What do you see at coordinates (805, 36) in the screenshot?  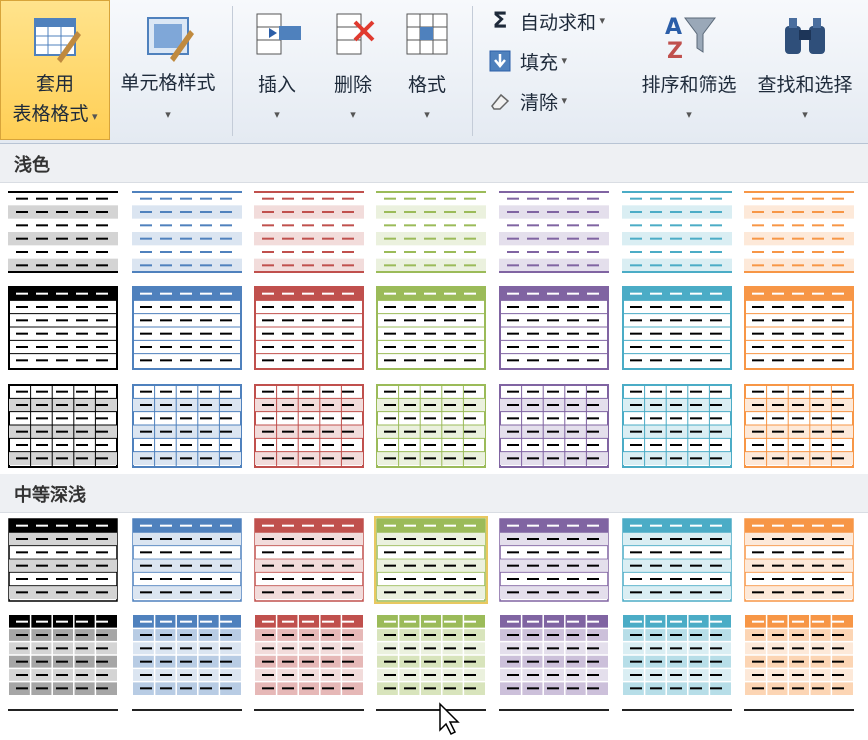 I see `binoculars-icon` at bounding box center [805, 36].